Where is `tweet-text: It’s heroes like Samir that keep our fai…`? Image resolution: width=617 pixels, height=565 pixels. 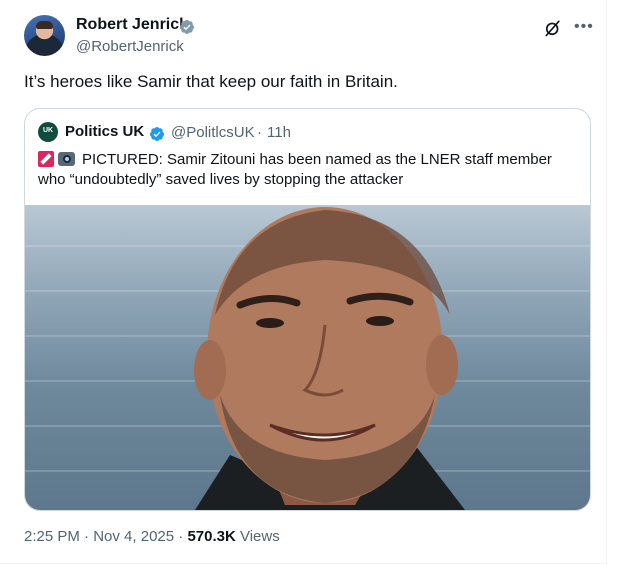 tweet-text: It’s heroes like Samir that keep our fai… is located at coordinates (211, 81).